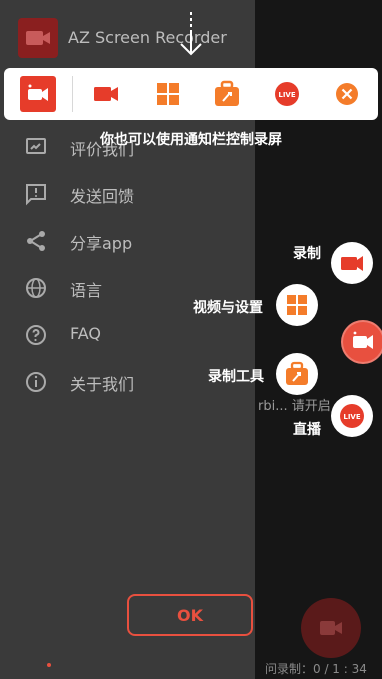  What do you see at coordinates (191, 34) in the screenshot?
I see `down-arrow-icon` at bounding box center [191, 34].